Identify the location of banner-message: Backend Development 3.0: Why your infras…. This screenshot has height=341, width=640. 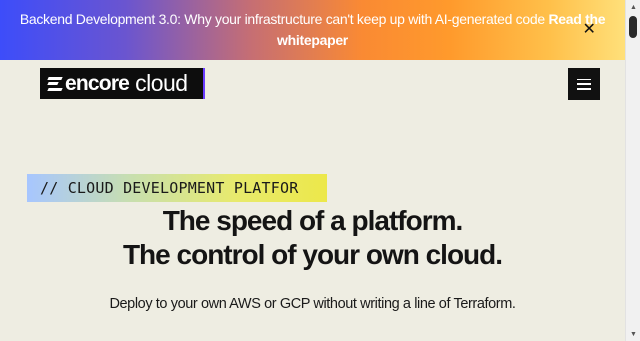
(312, 30).